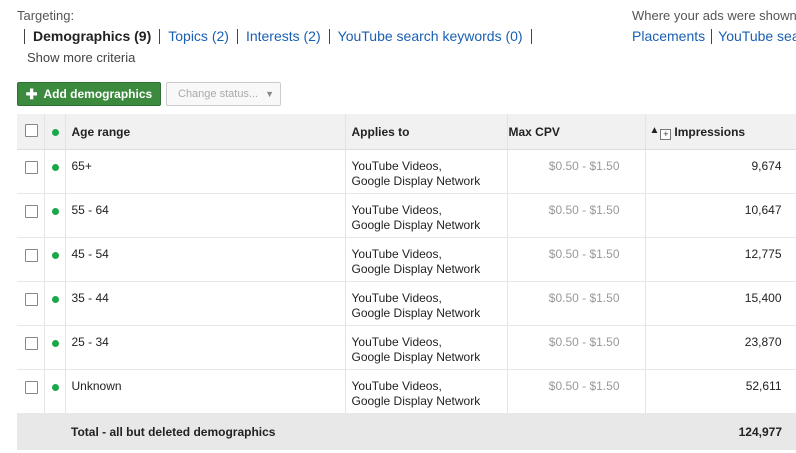 The height and width of the screenshot is (453, 796). I want to click on status-header-cell, so click(55, 132).